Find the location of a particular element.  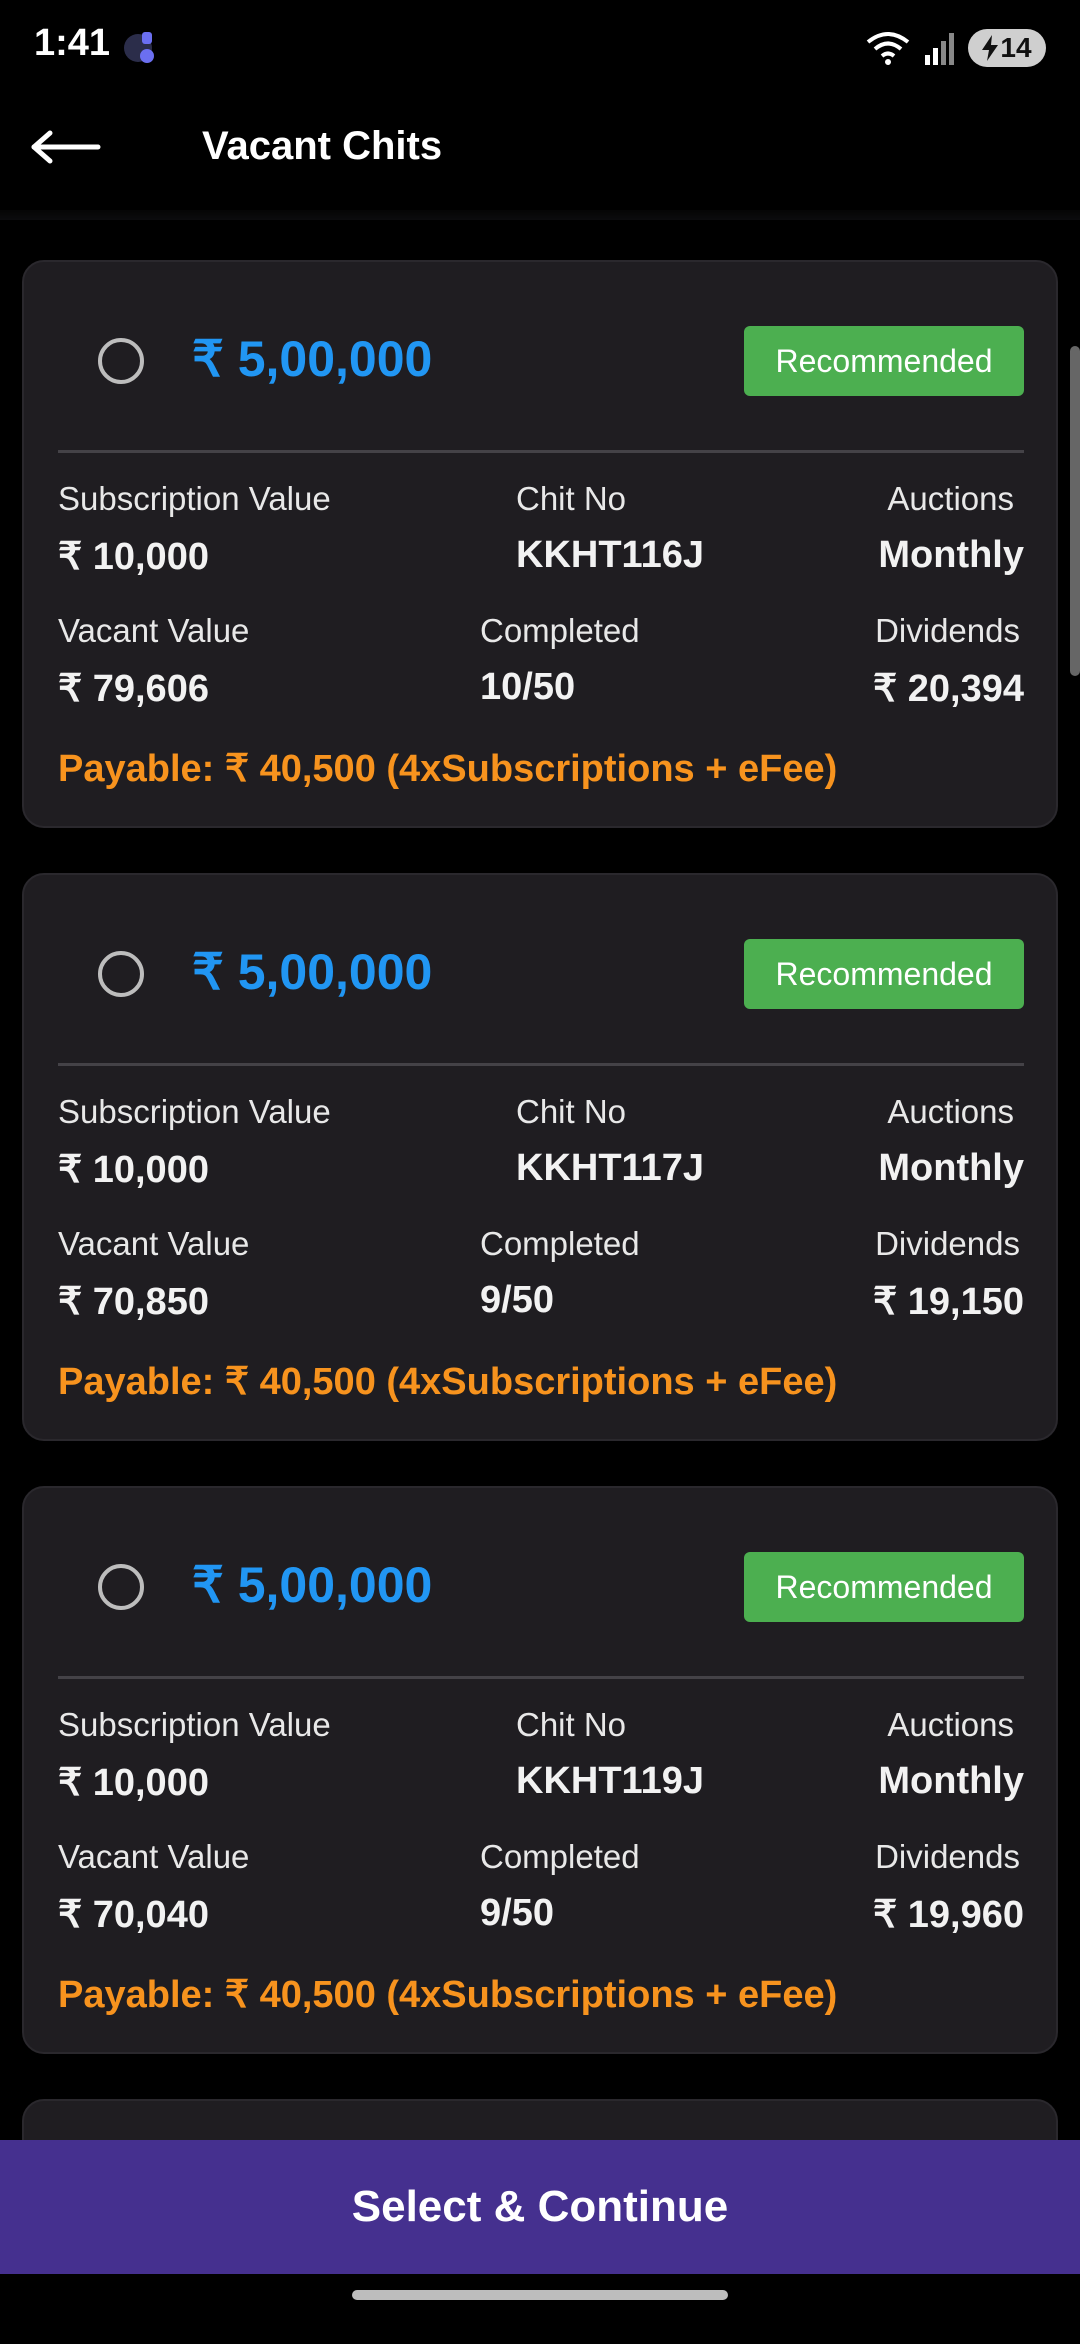

chit-no-value: KKHT119J is located at coordinates (610, 1781).